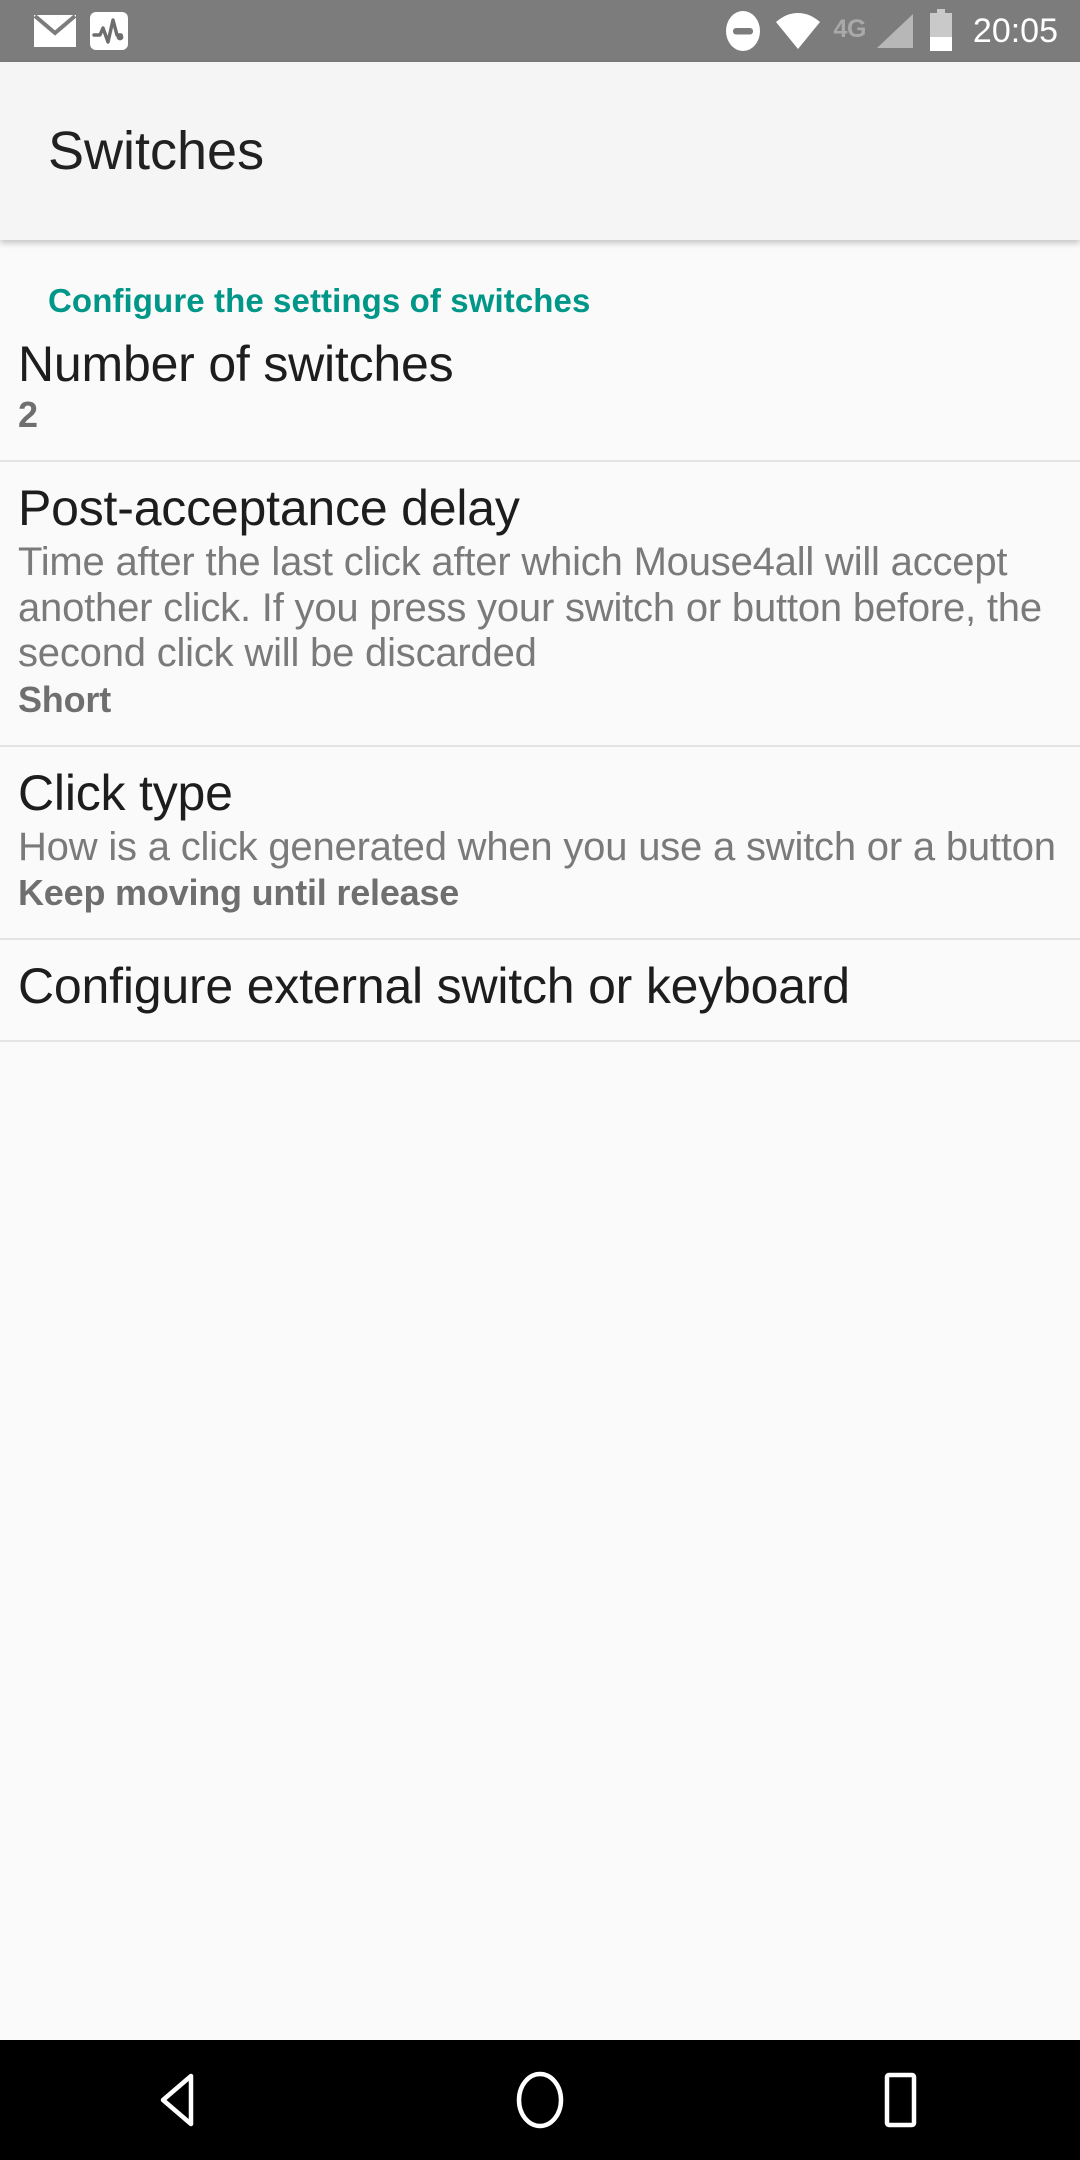  I want to click on navigation-bar, so click(540, 2100).